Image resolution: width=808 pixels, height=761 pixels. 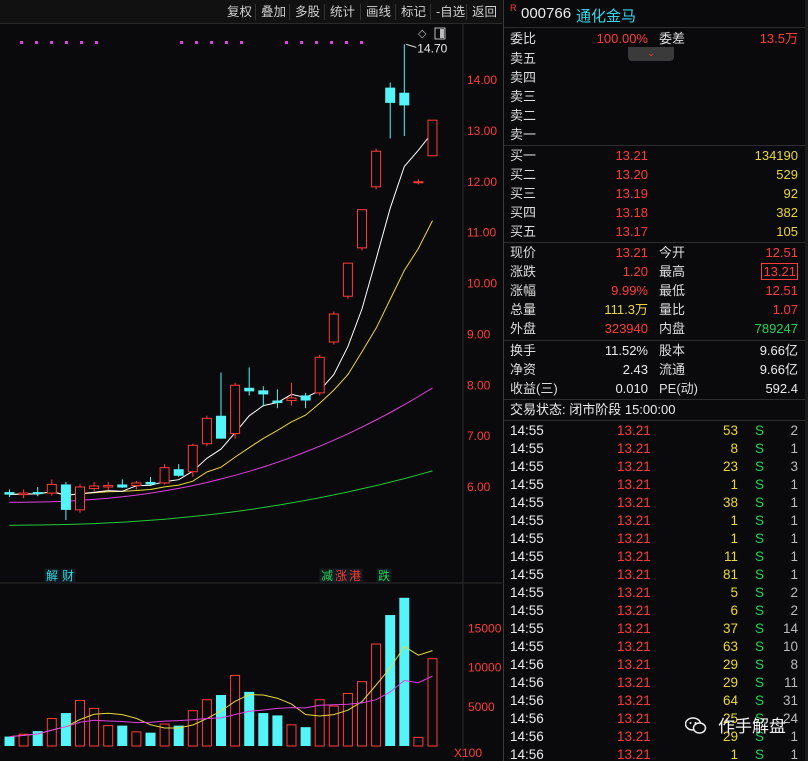 What do you see at coordinates (655, 213) in the screenshot?
I see `buy-level: 买四 13.18 382` at bounding box center [655, 213].